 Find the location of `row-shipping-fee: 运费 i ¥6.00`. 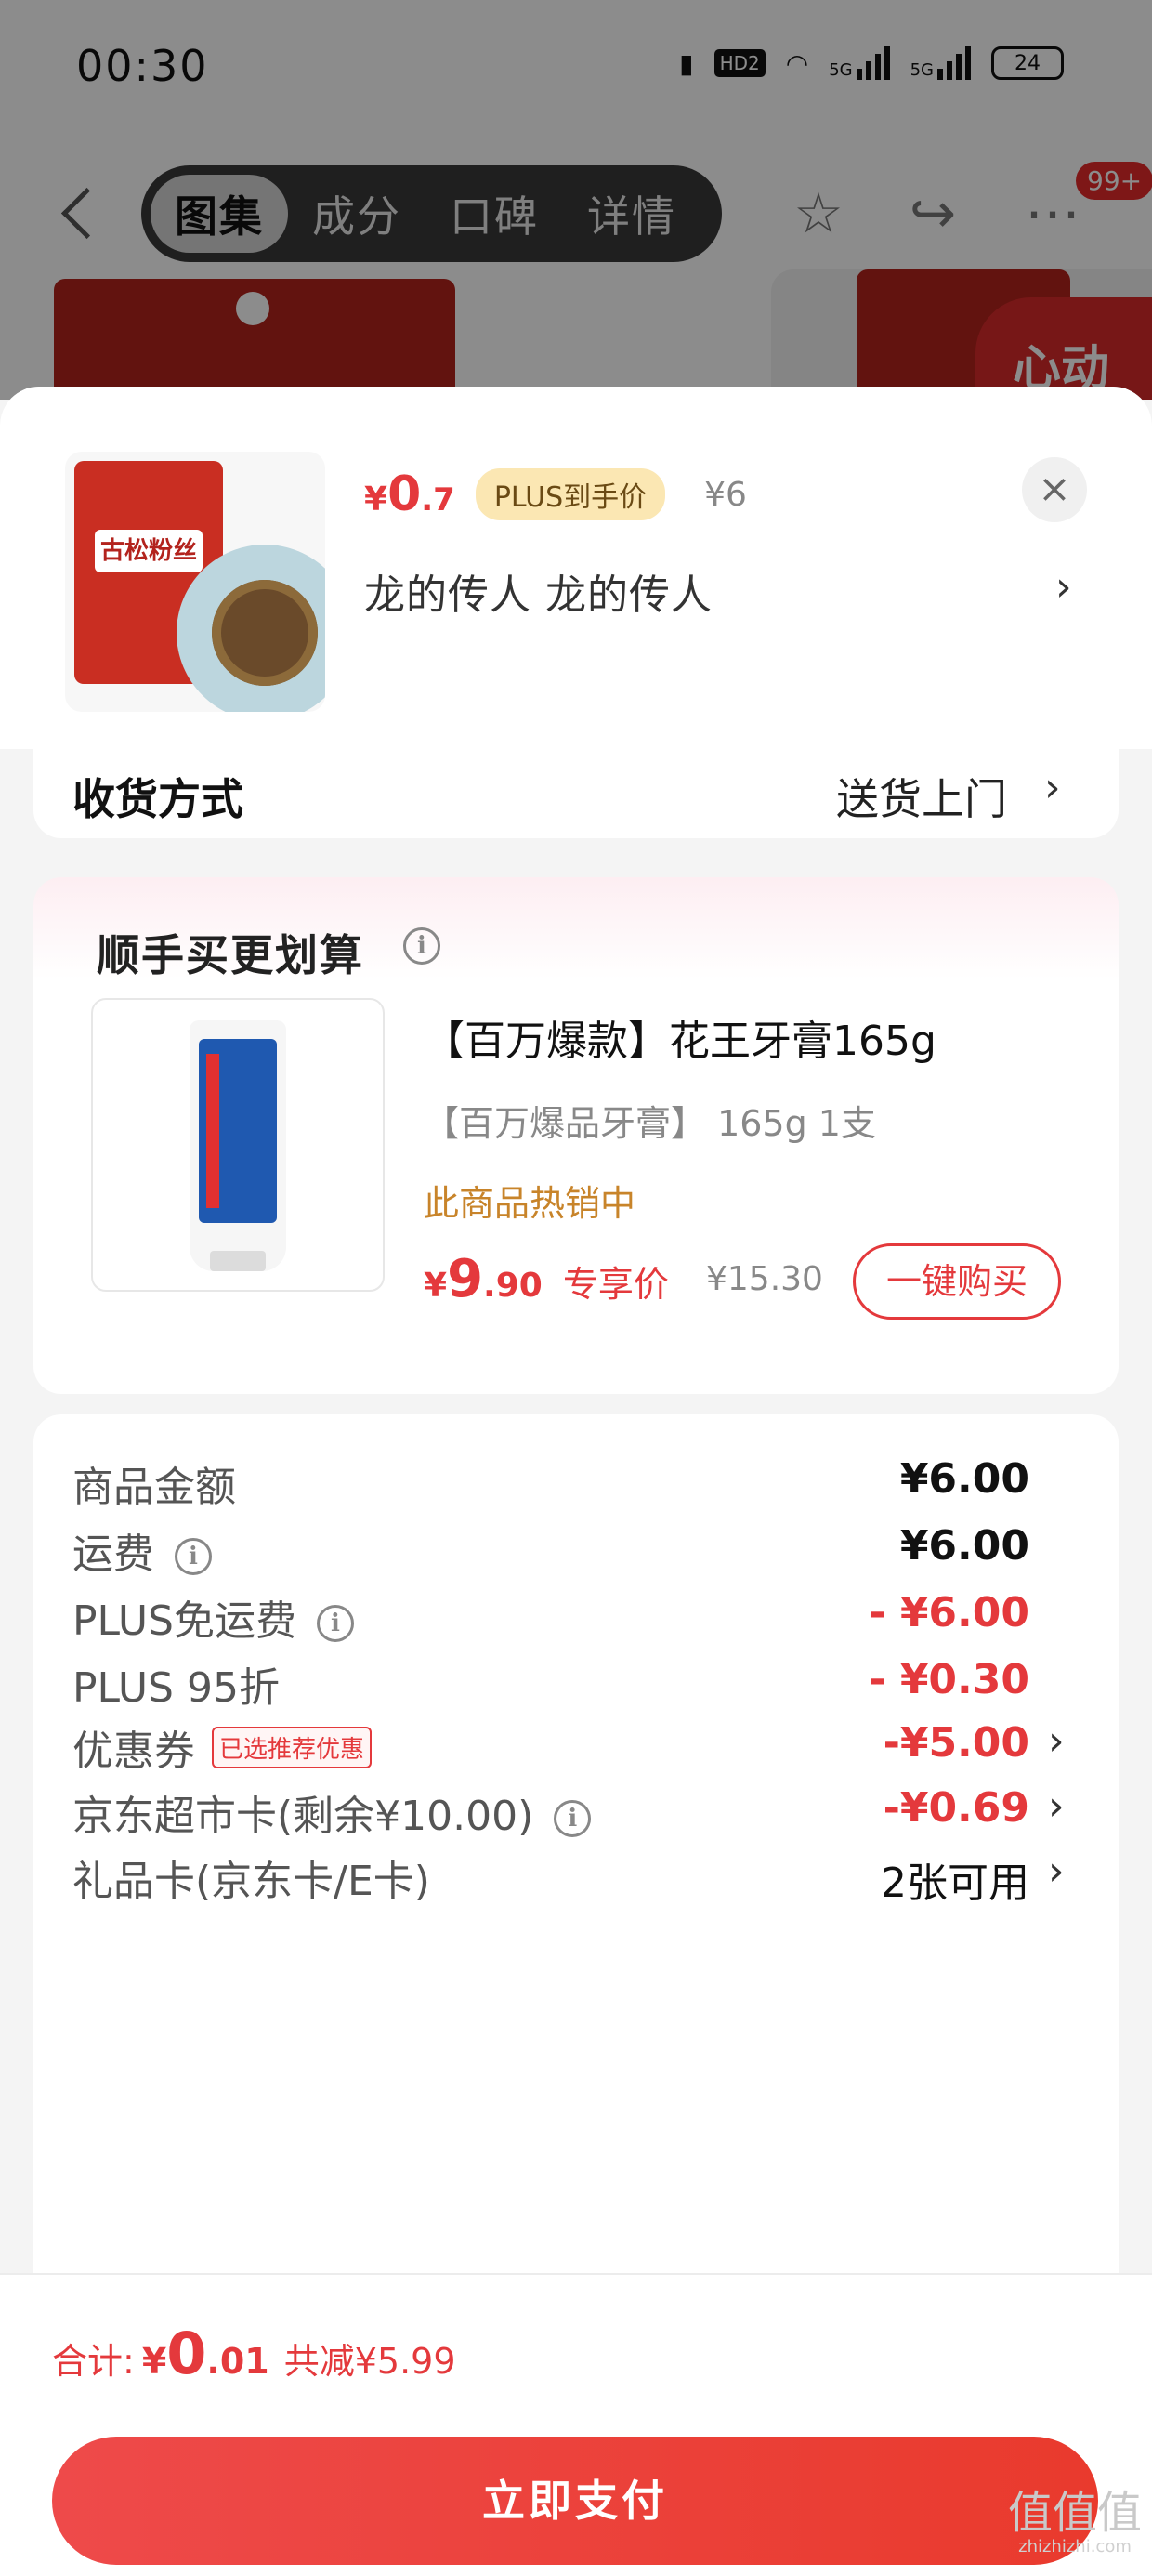

row-shipping-fee: 运费 i ¥6.00 is located at coordinates (550, 1550).